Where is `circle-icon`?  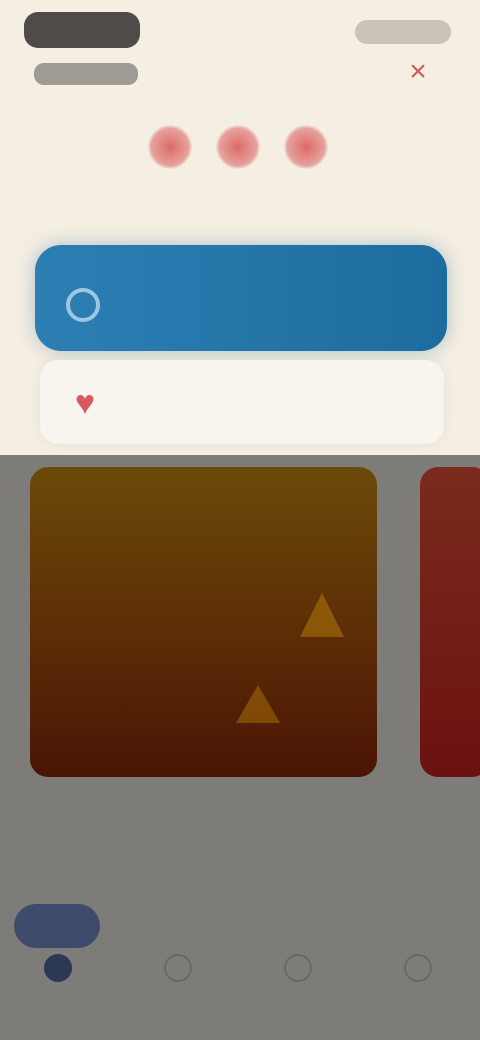
circle-icon is located at coordinates (83, 305).